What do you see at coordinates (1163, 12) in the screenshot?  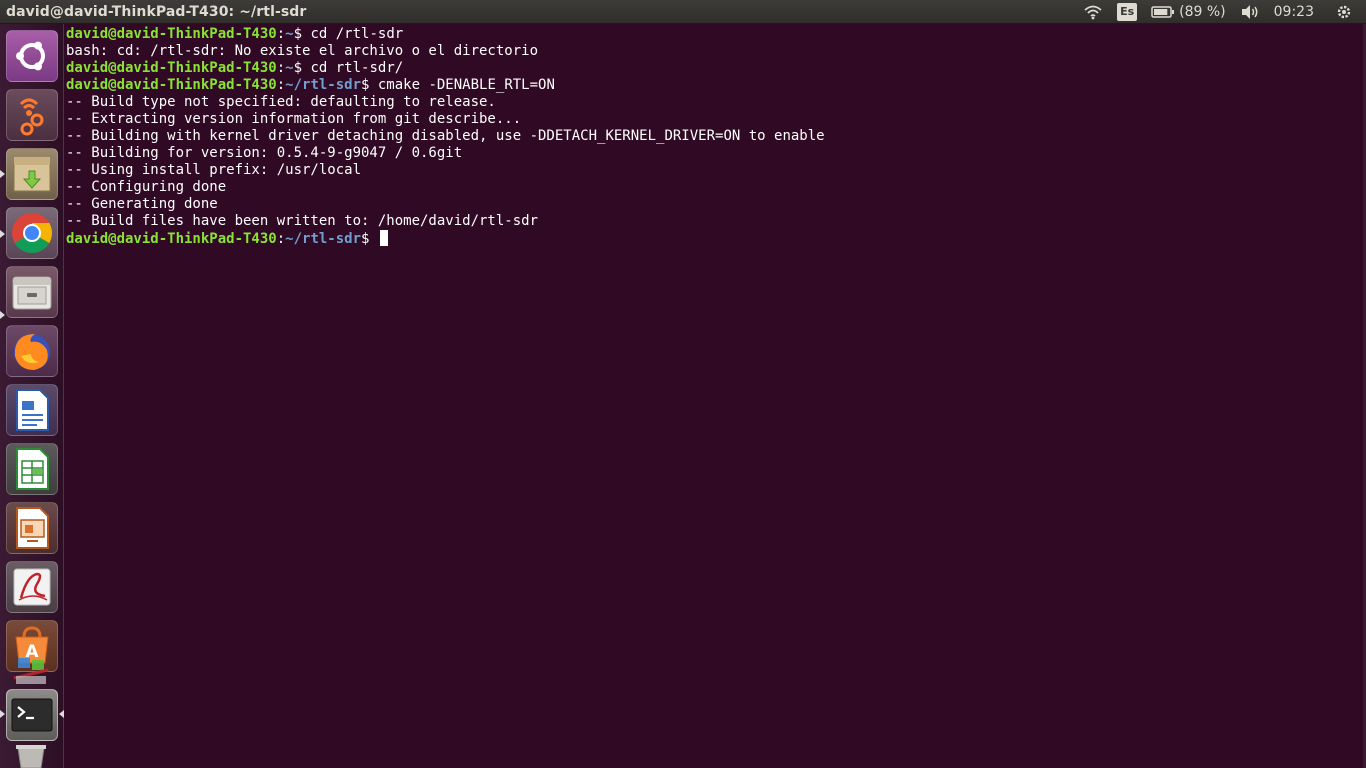 I see `battery-icon` at bounding box center [1163, 12].